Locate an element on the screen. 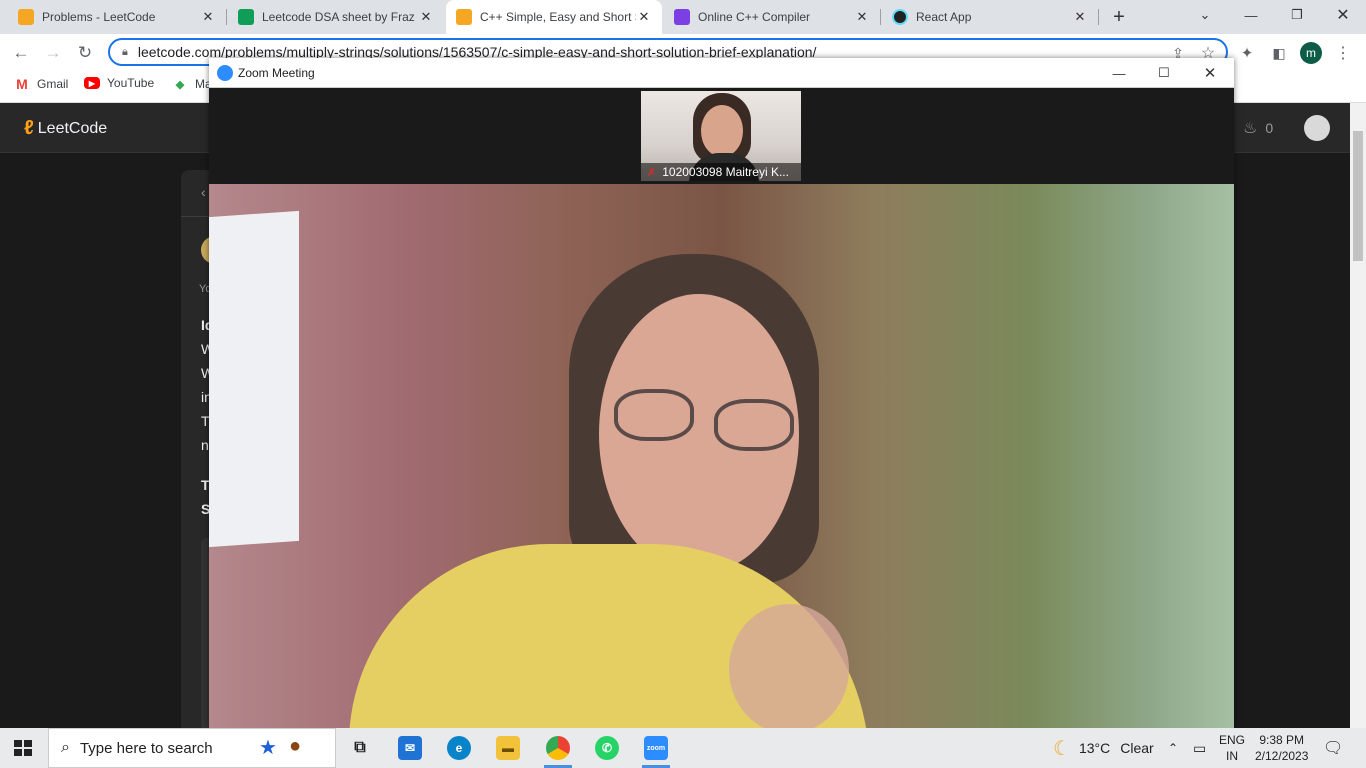 Image resolution: width=1366 pixels, height=768 pixels. zoom-window-title: Zoom Meeting is located at coordinates (276, 73).